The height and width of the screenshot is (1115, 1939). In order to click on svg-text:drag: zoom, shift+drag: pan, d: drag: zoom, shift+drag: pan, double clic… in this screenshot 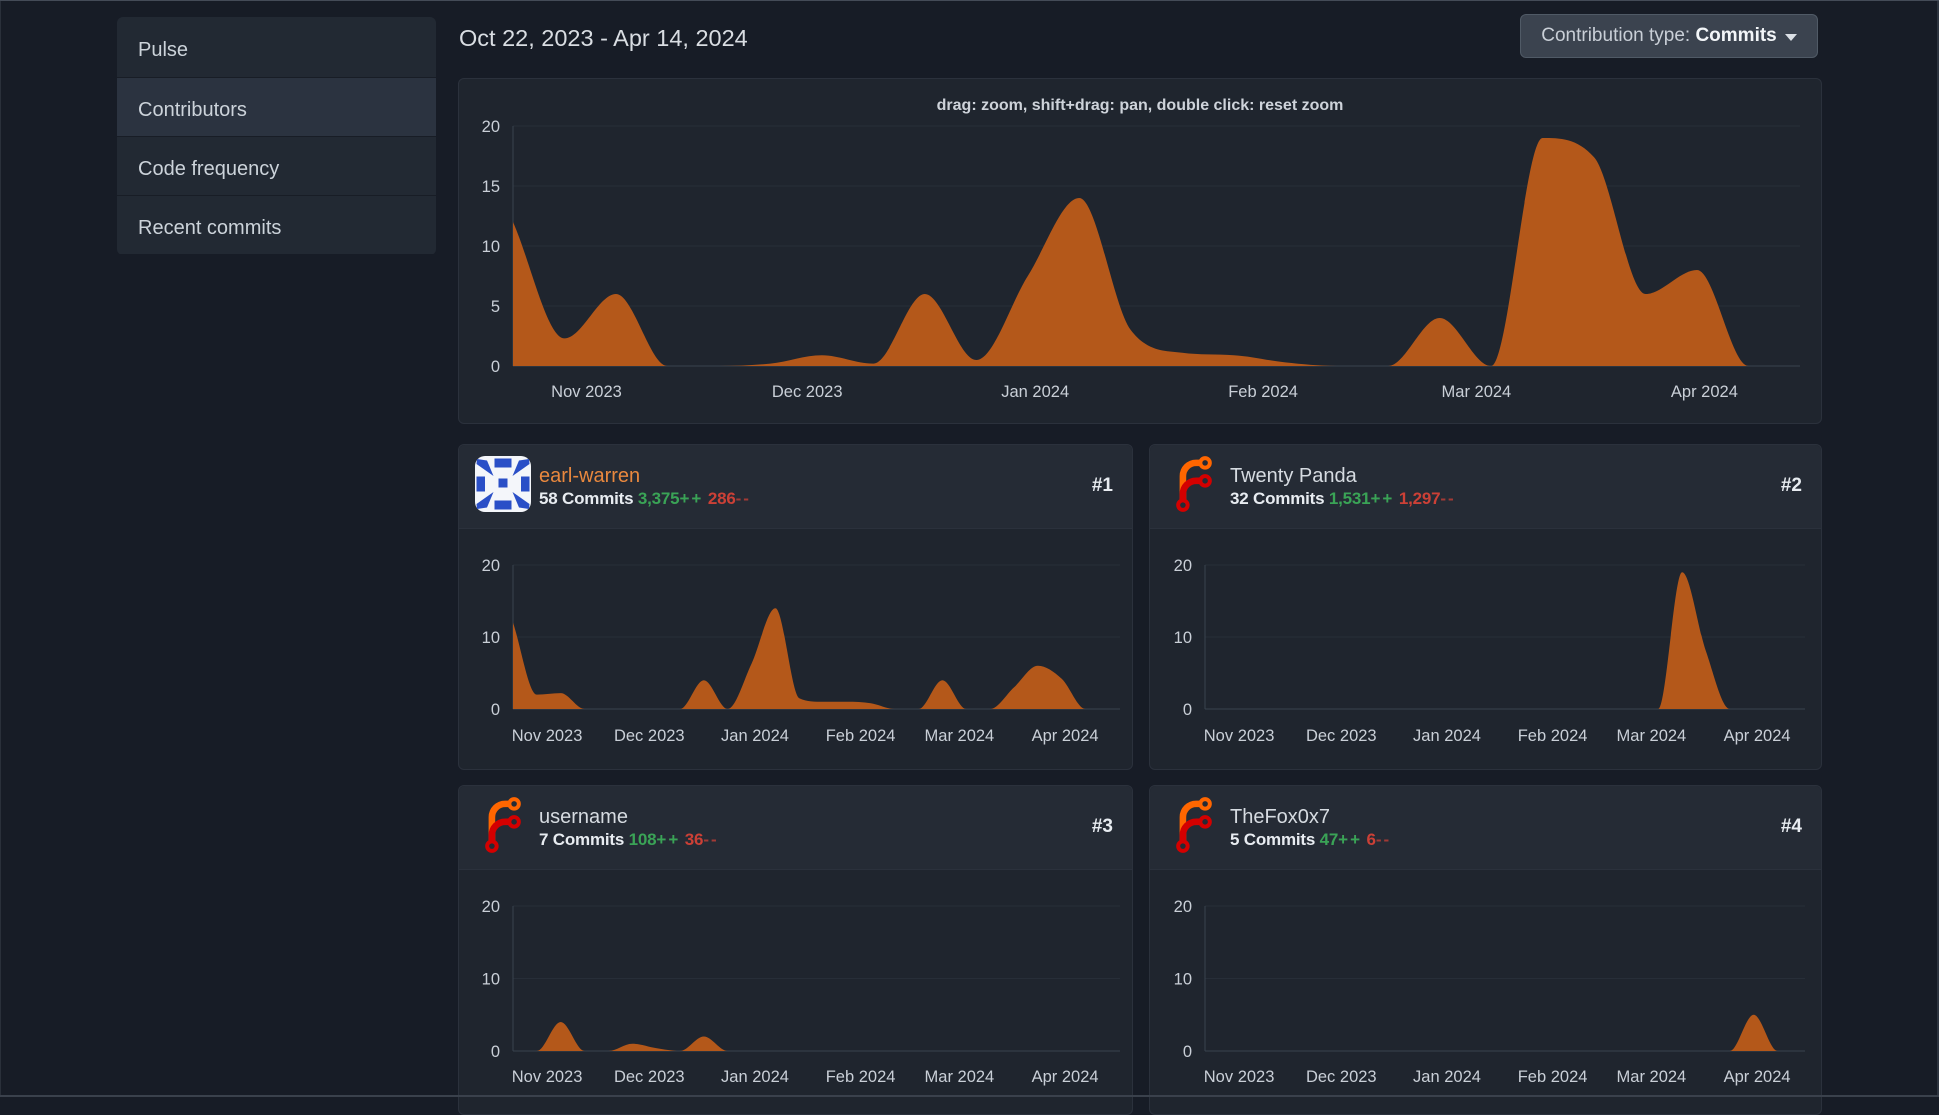, I will do `click(1140, 105)`.